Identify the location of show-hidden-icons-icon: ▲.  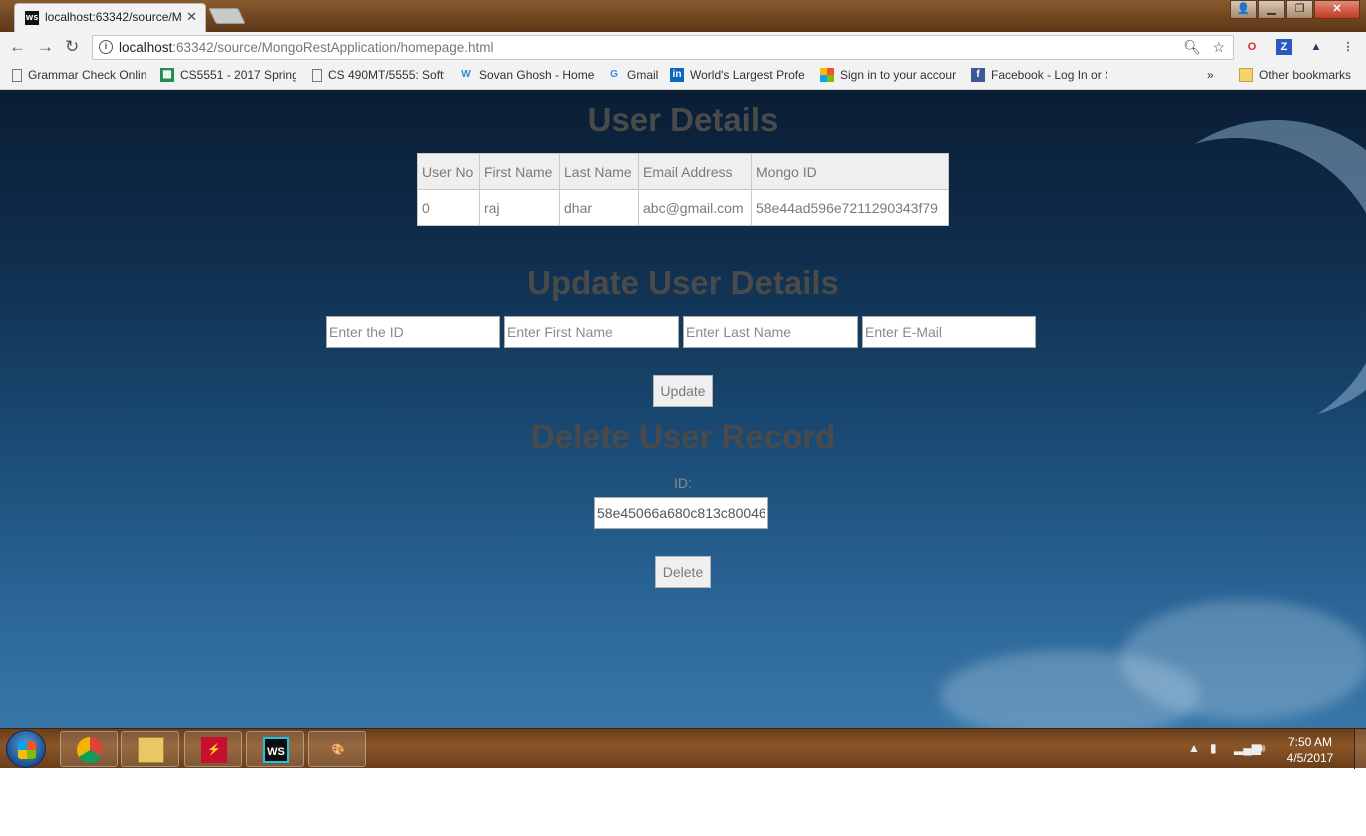
(1194, 748).